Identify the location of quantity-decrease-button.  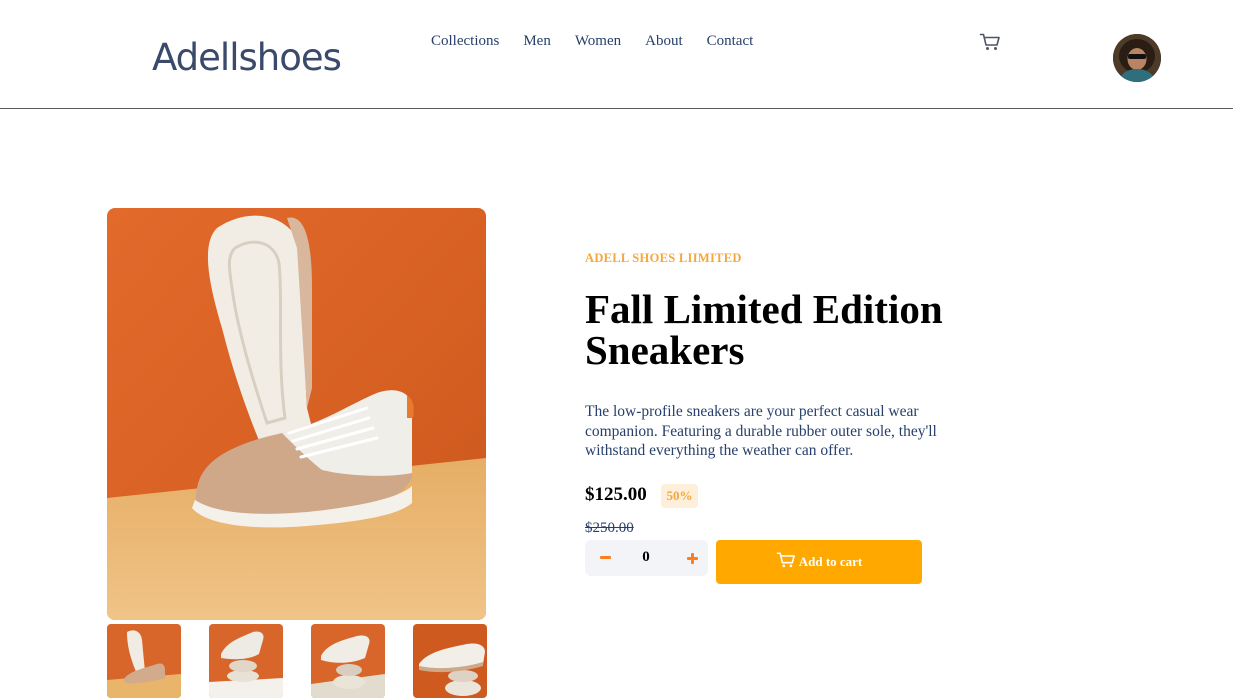
(605, 558).